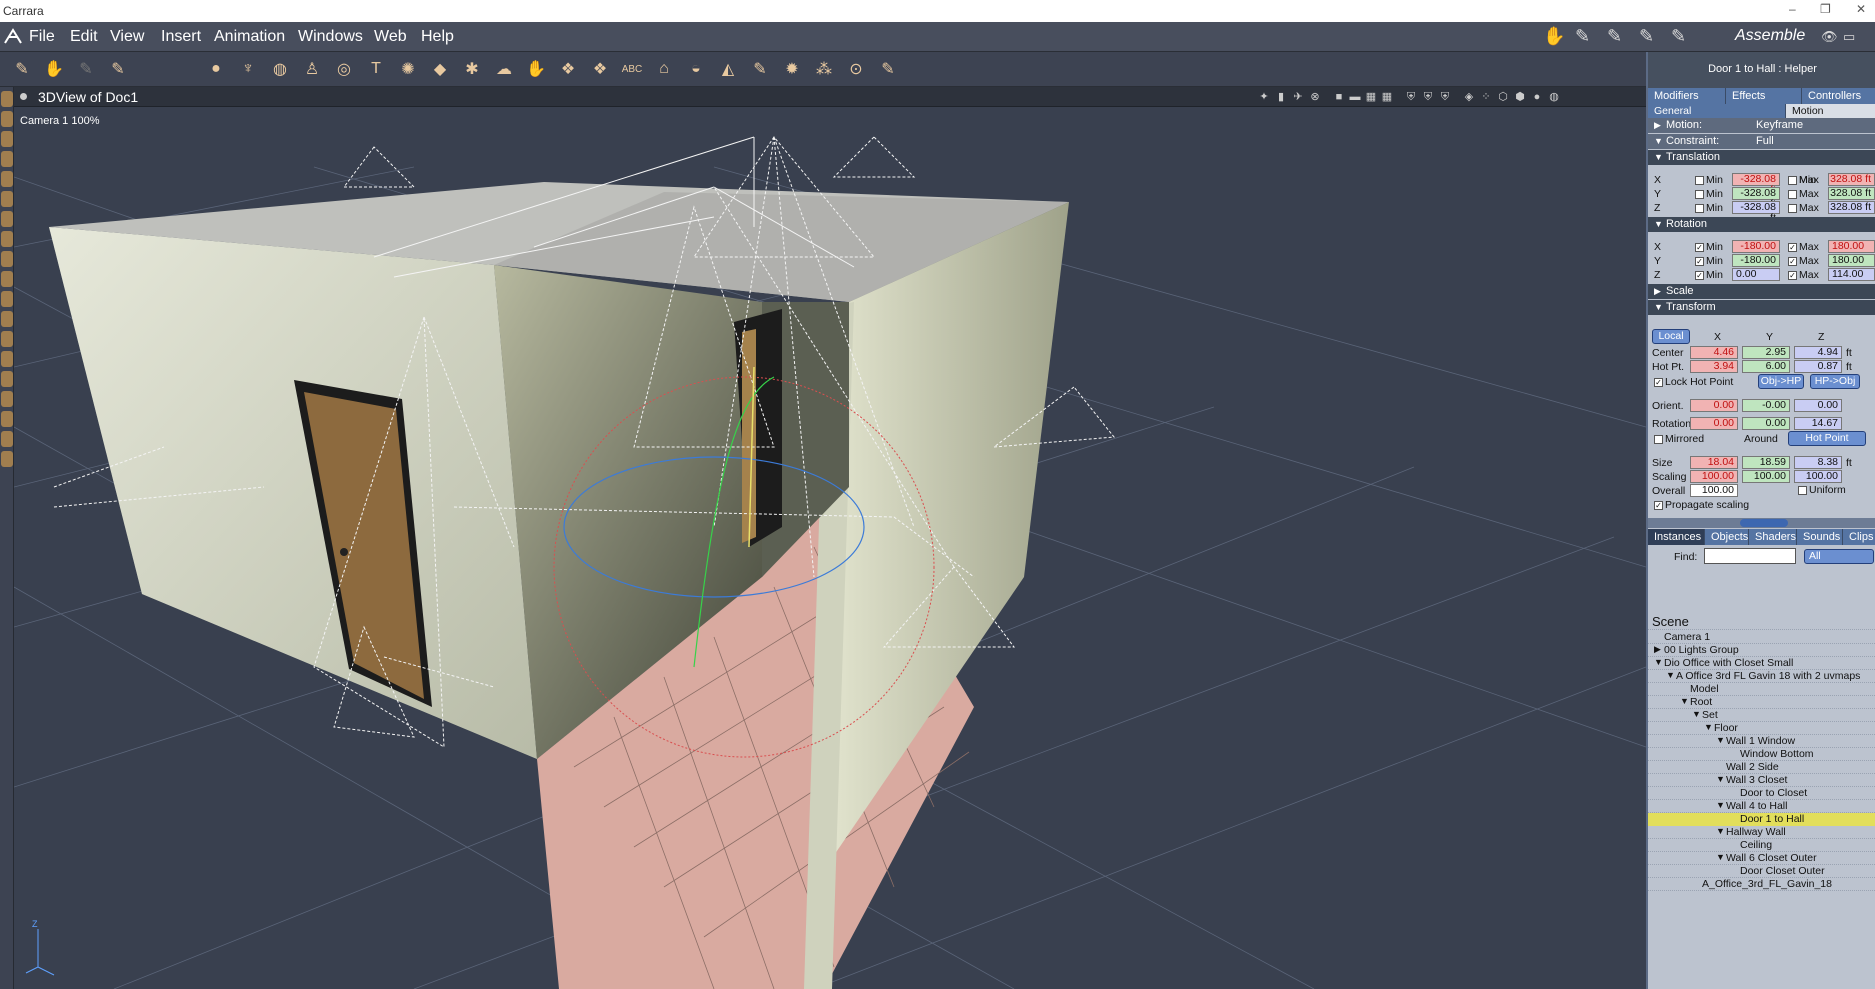 Image resolution: width=1875 pixels, height=989 pixels. Describe the element at coordinates (760, 69) in the screenshot. I see `spotlight-icon: ✎` at that location.